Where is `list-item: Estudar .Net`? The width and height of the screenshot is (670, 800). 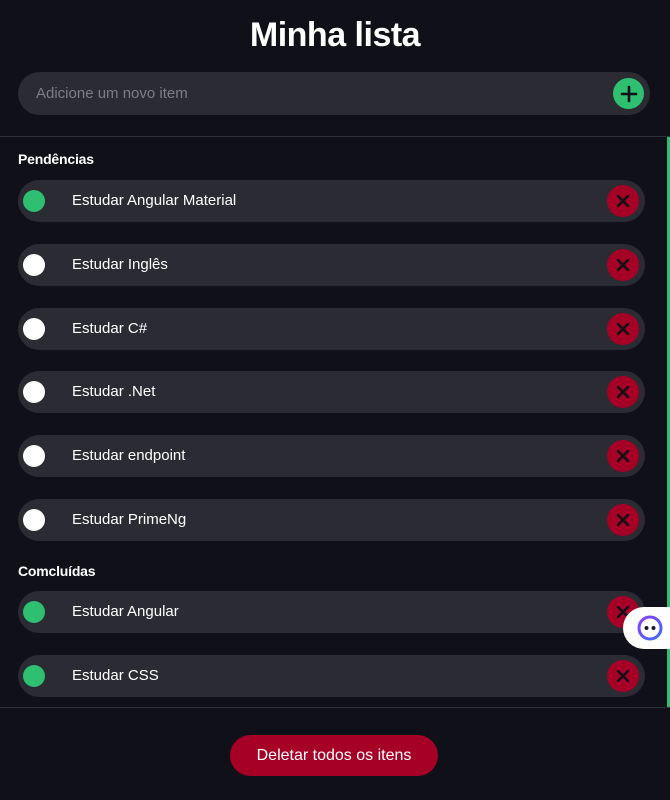 list-item: Estudar .Net is located at coordinates (331, 392).